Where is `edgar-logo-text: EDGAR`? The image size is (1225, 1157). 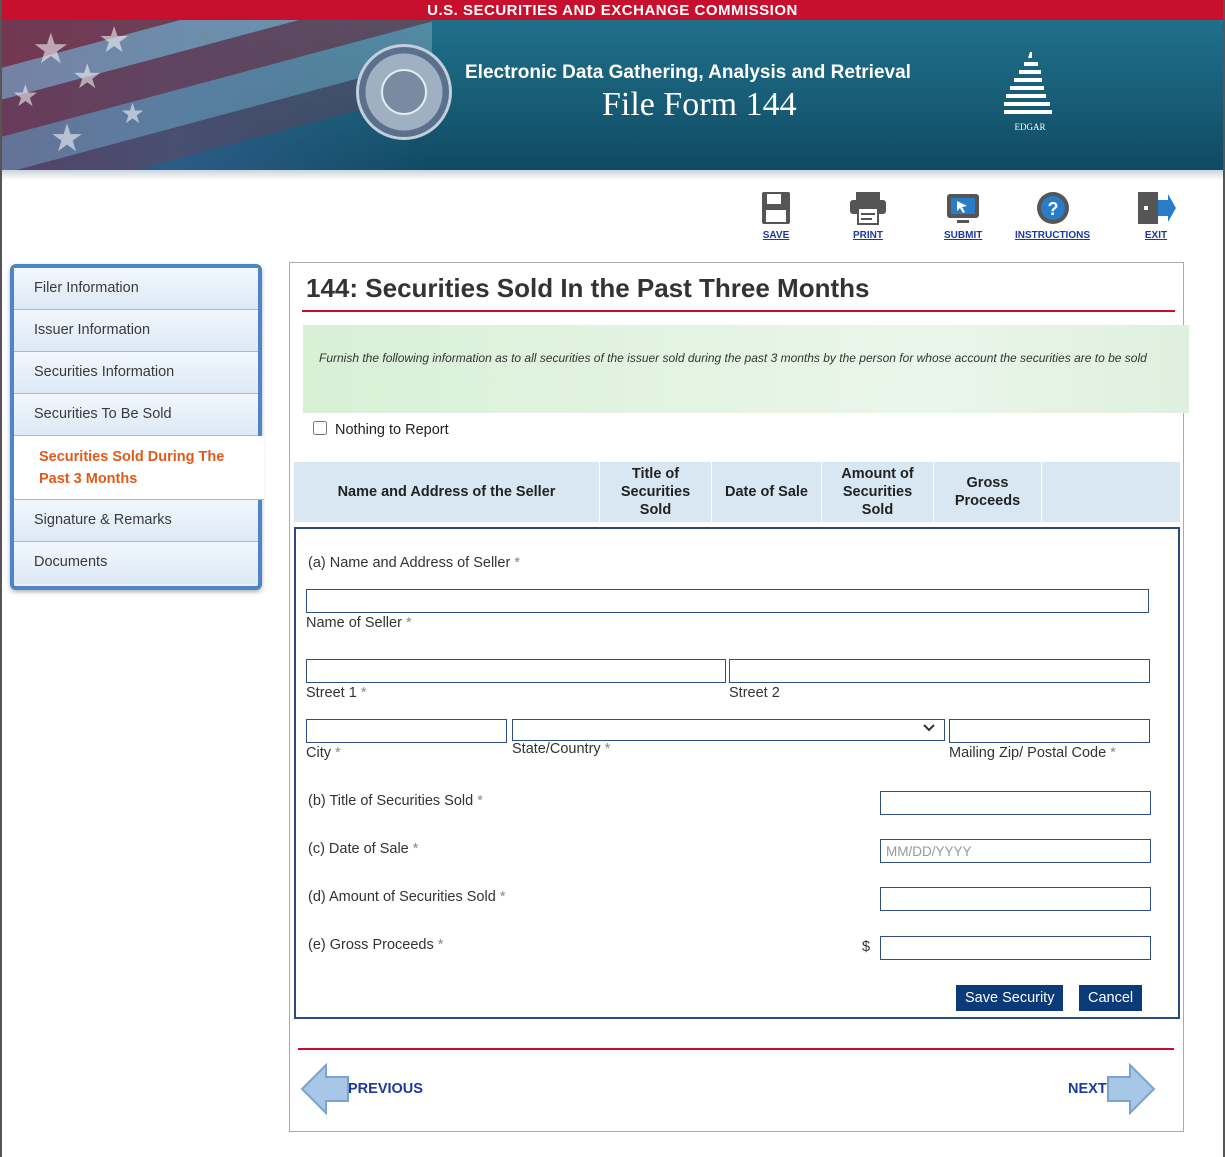 edgar-logo-text: EDGAR is located at coordinates (1030, 127).